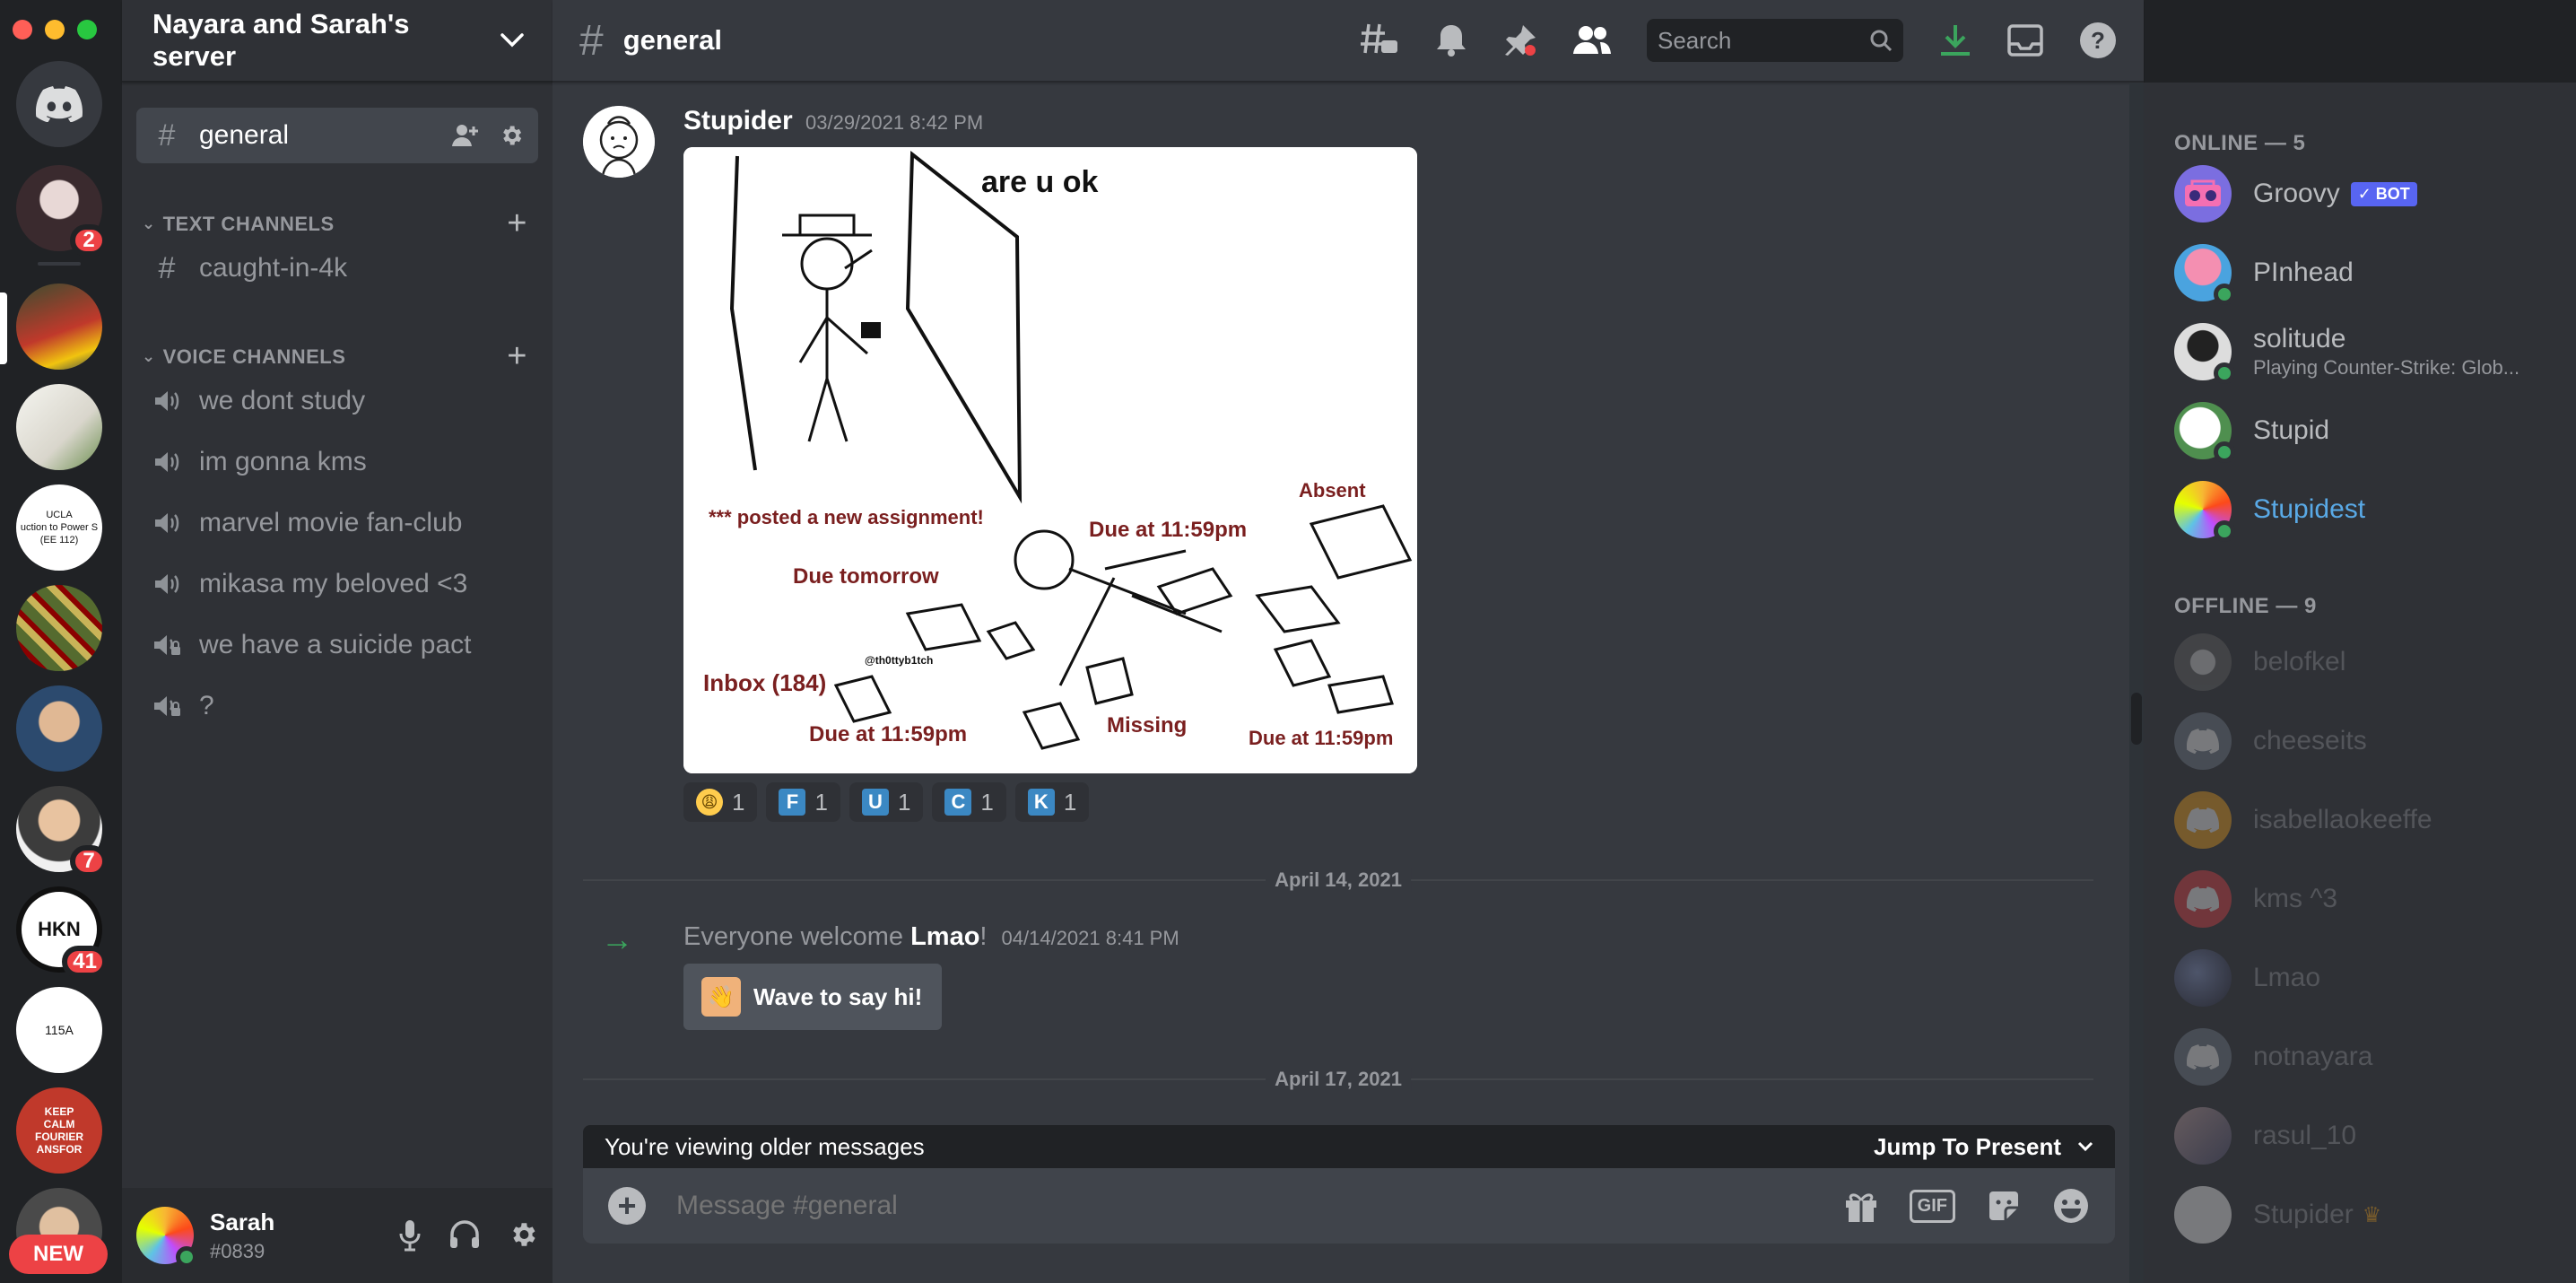  I want to click on member-stupid: Stupid, so click(2371, 431).